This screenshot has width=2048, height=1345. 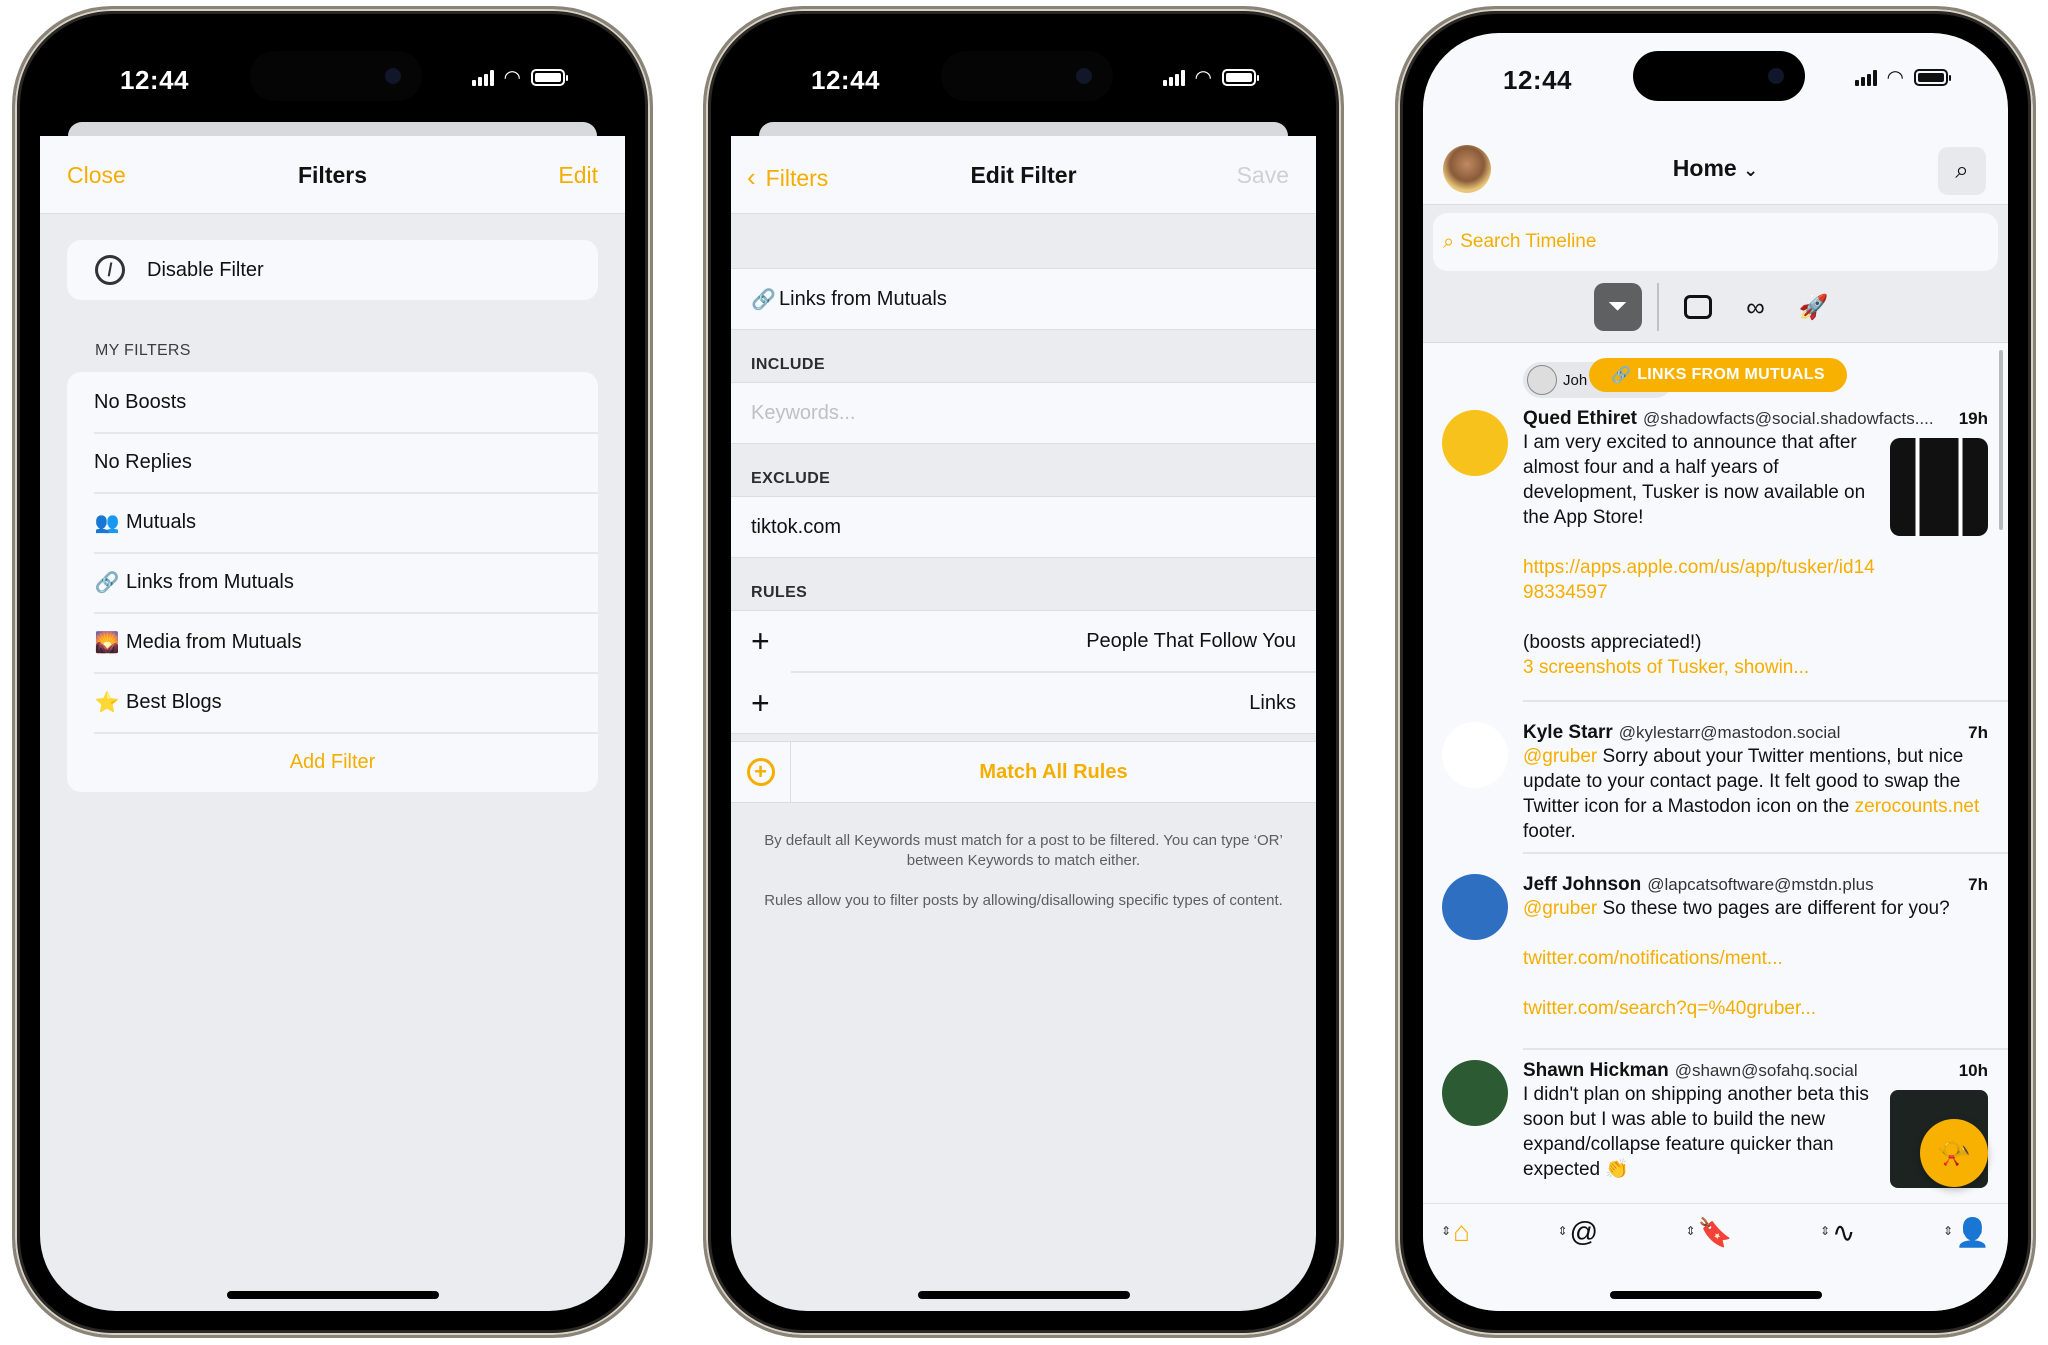 What do you see at coordinates (1023, 527) in the screenshot?
I see `exclude-keywords-input: tiktok.com` at bounding box center [1023, 527].